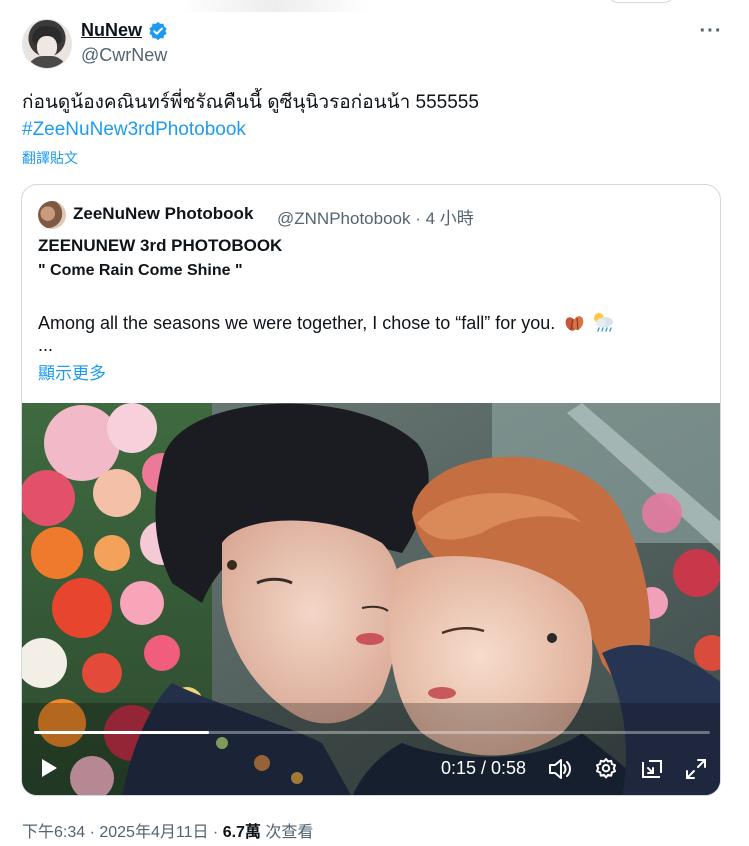 This screenshot has width=749, height=846. Describe the element at coordinates (372, 732) in the screenshot. I see `video-progress-bar` at that location.